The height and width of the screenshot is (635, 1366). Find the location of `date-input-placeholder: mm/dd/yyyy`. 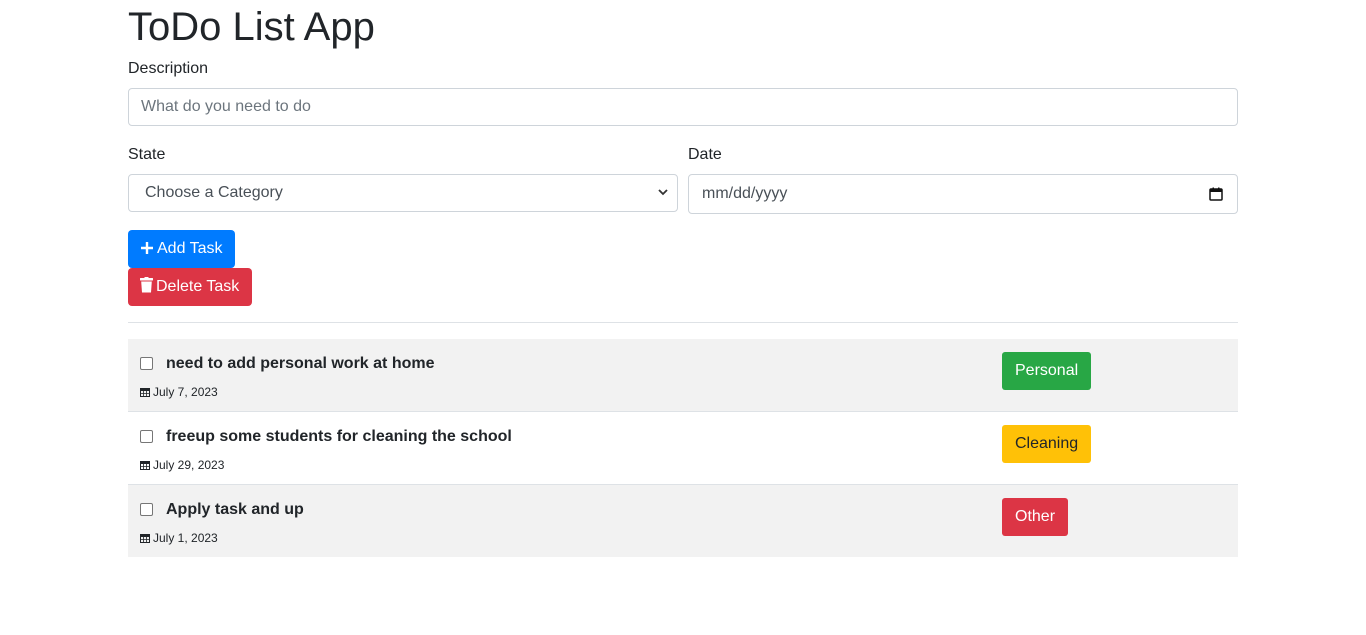

date-input-placeholder: mm/dd/yyyy is located at coordinates (745, 193).